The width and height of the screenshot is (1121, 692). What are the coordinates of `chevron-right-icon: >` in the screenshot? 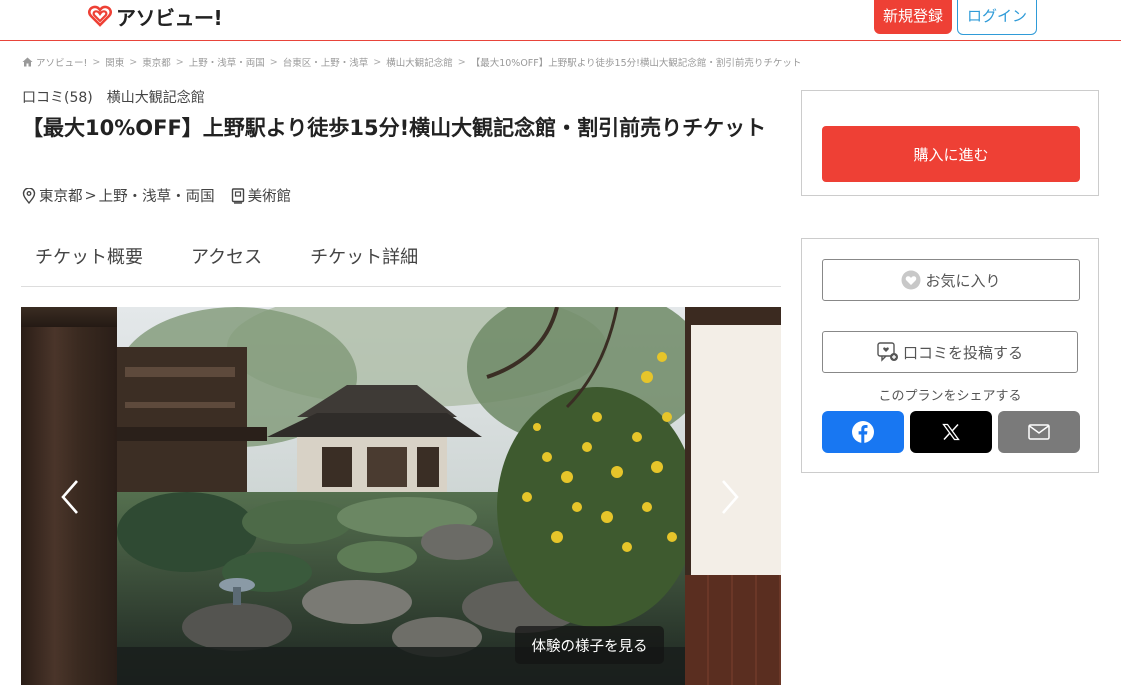 It's located at (90, 195).